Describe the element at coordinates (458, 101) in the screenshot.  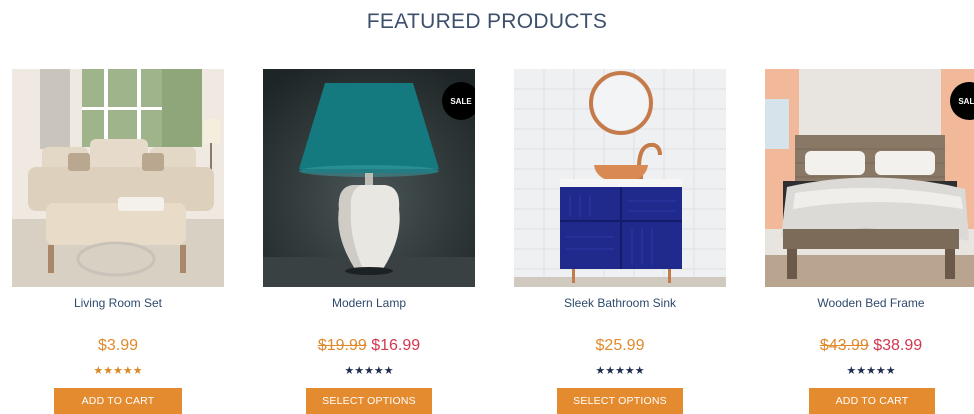
I see `sale-badge: SALE` at that location.